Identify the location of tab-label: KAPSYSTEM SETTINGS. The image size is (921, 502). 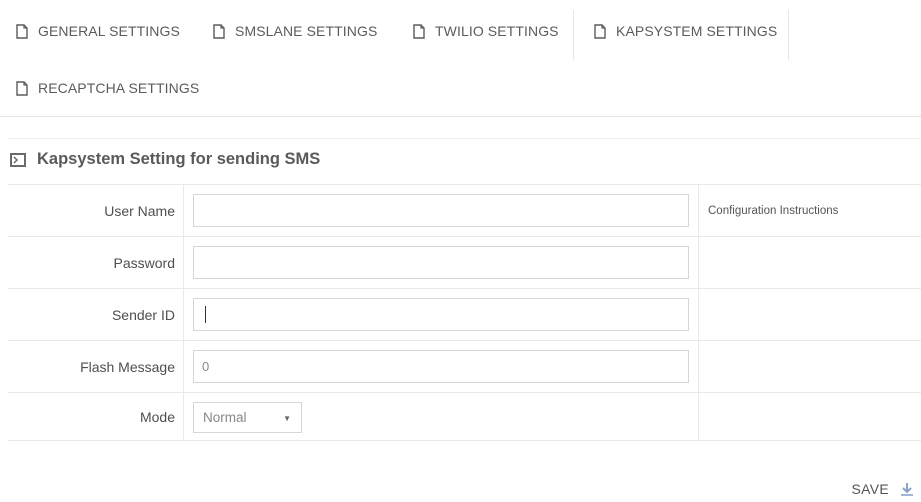
(697, 31).